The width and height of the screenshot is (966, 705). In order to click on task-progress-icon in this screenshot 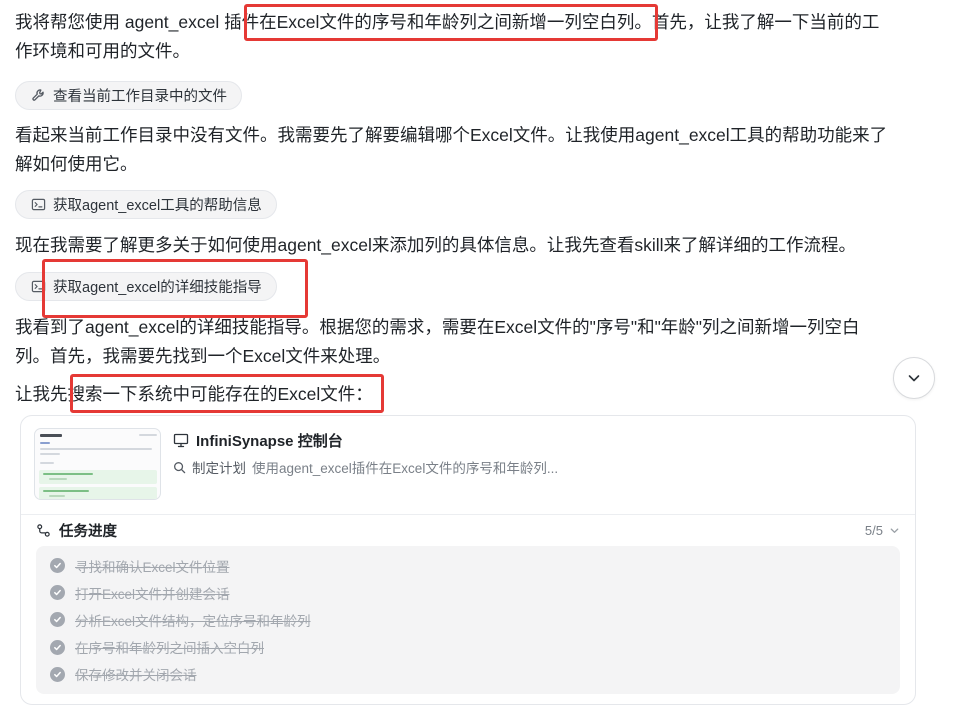, I will do `click(43, 530)`.